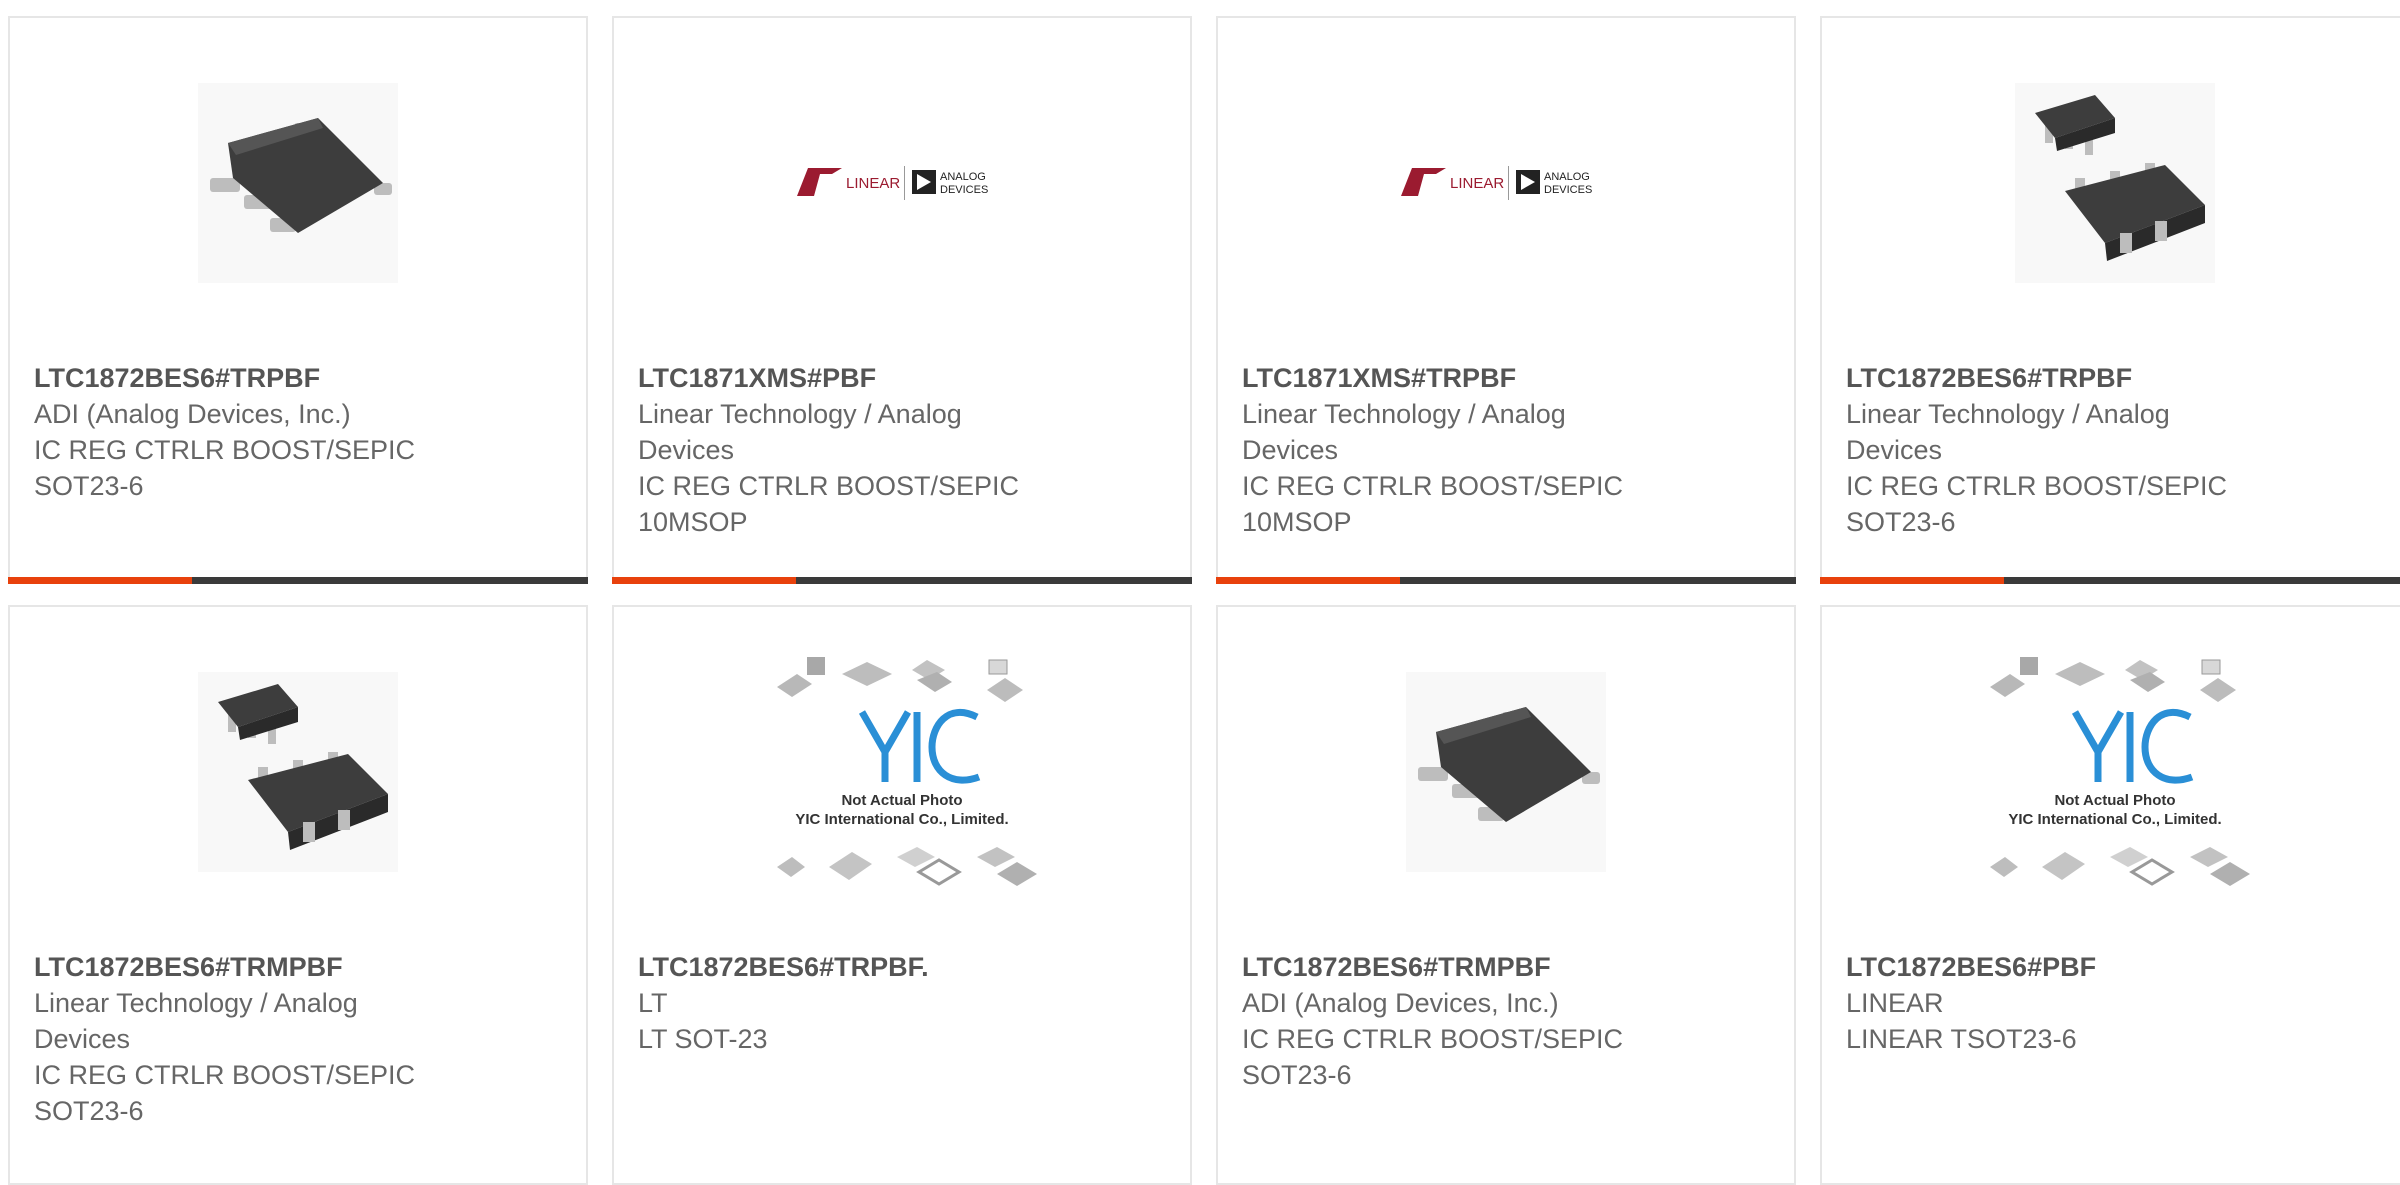 This screenshot has width=2400, height=1185. What do you see at coordinates (1895, 1003) in the screenshot?
I see `manufacturer: LINEAR` at bounding box center [1895, 1003].